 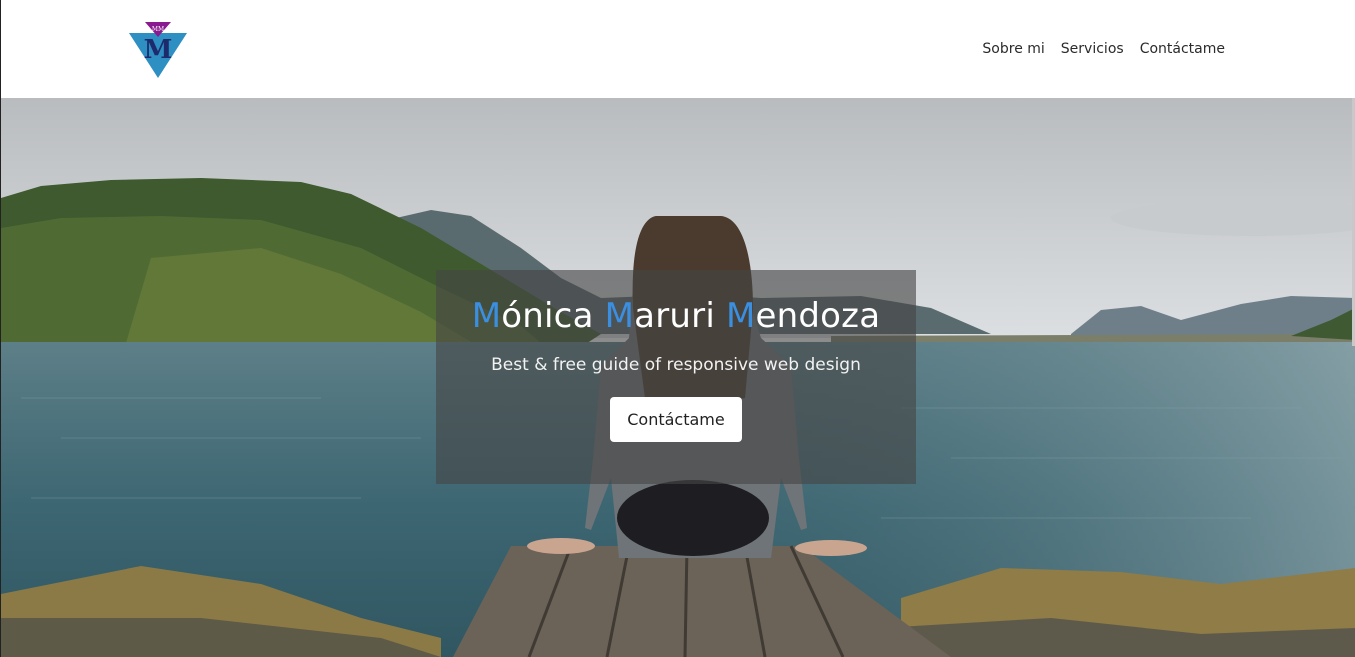 What do you see at coordinates (1013, 49) in the screenshot?
I see `nav-link-sobre-mi: Sobre mi` at bounding box center [1013, 49].